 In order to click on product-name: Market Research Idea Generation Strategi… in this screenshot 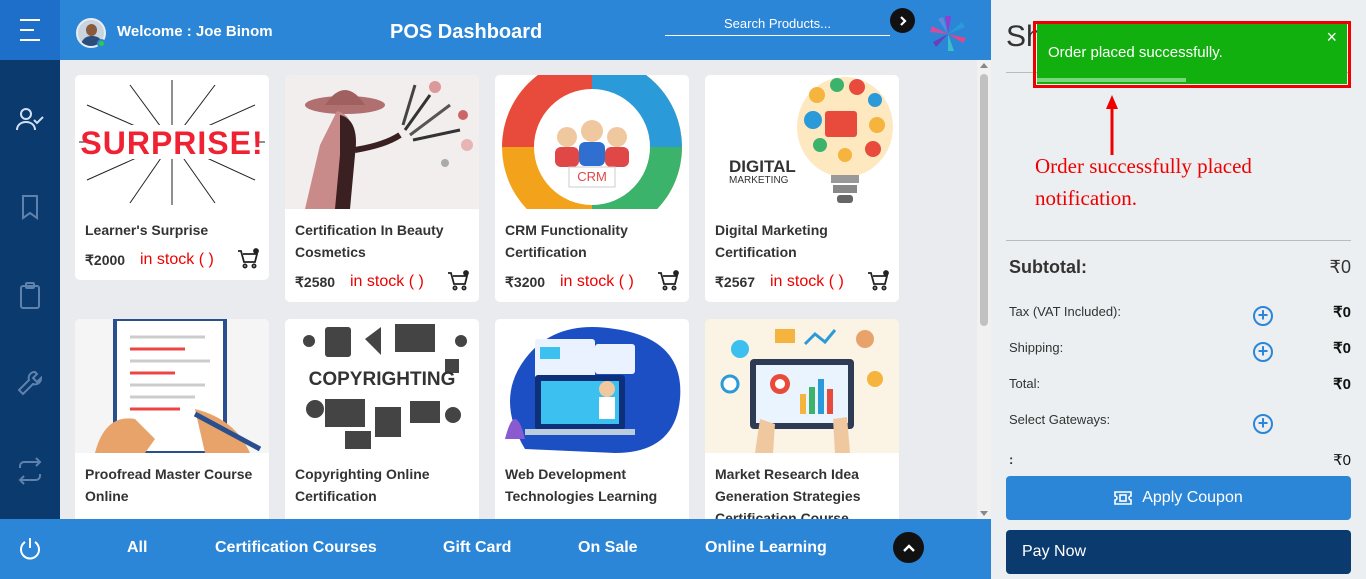, I will do `click(788, 492)`.